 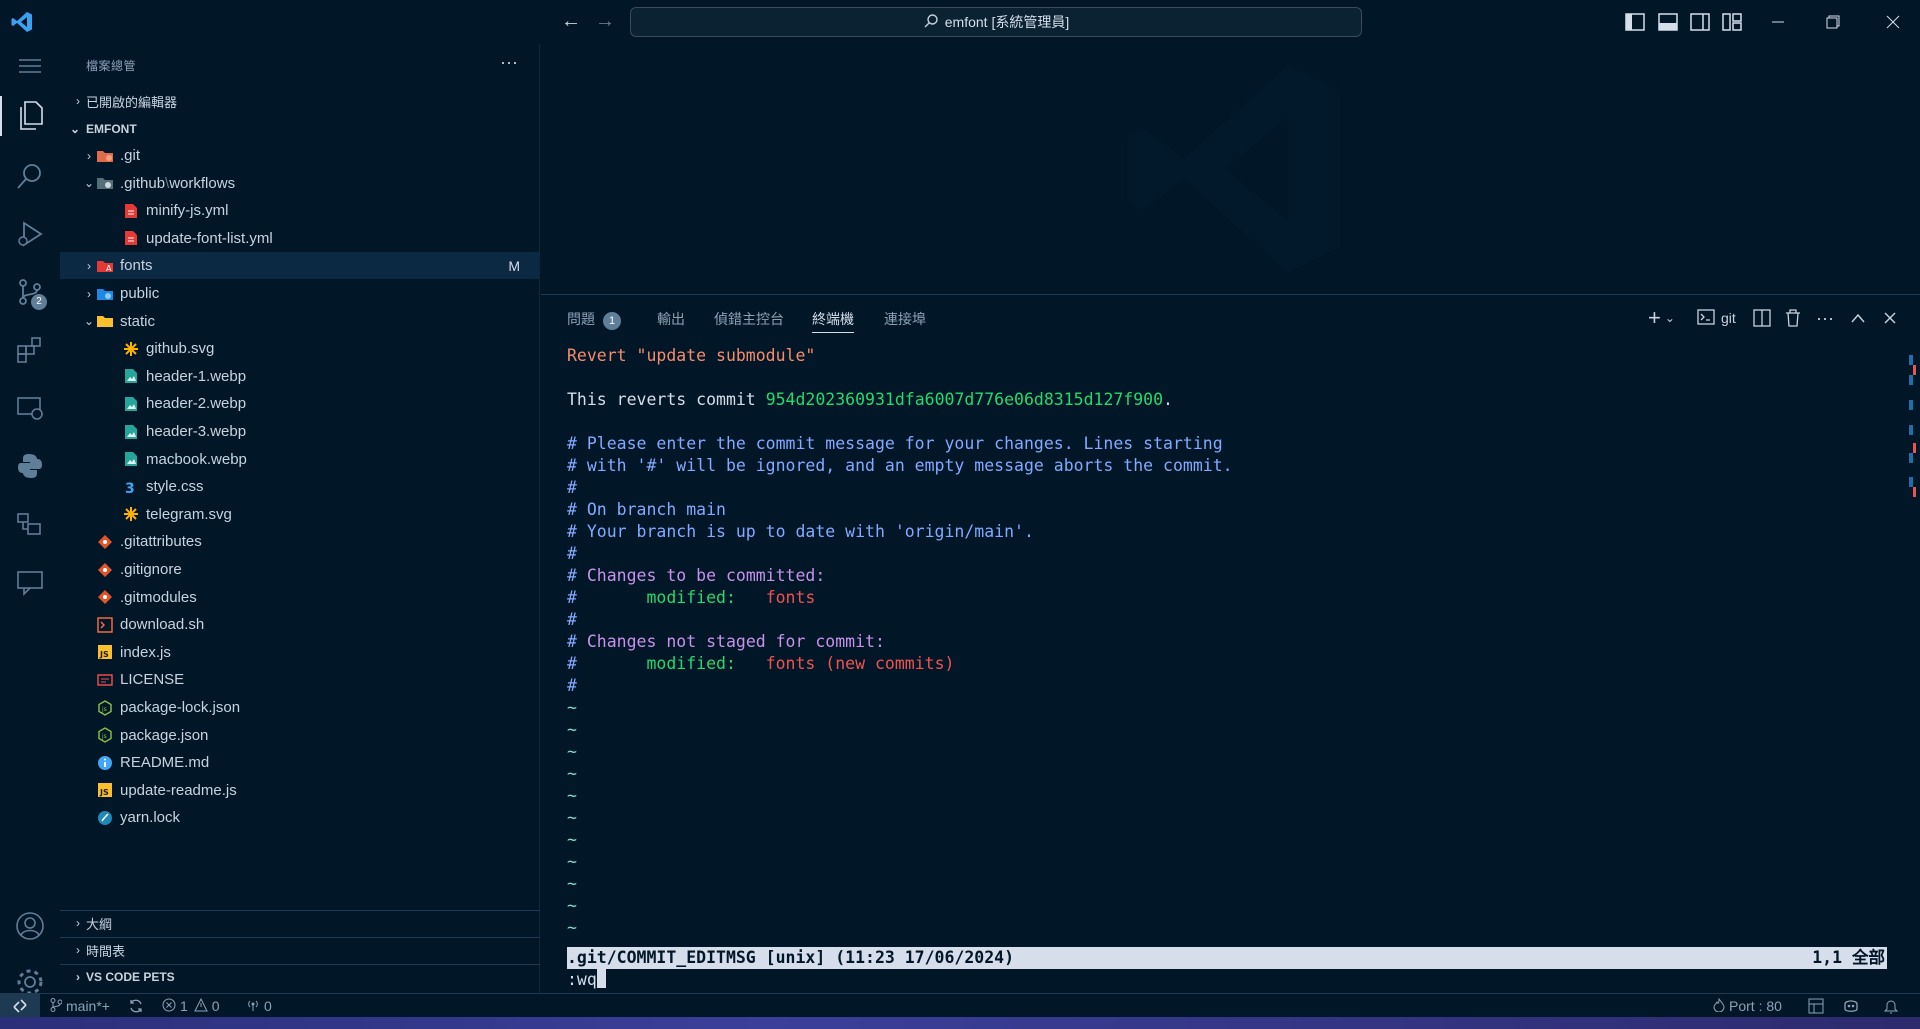 What do you see at coordinates (1635, 22) in the screenshot?
I see `toggle-primary-sidebar-icon` at bounding box center [1635, 22].